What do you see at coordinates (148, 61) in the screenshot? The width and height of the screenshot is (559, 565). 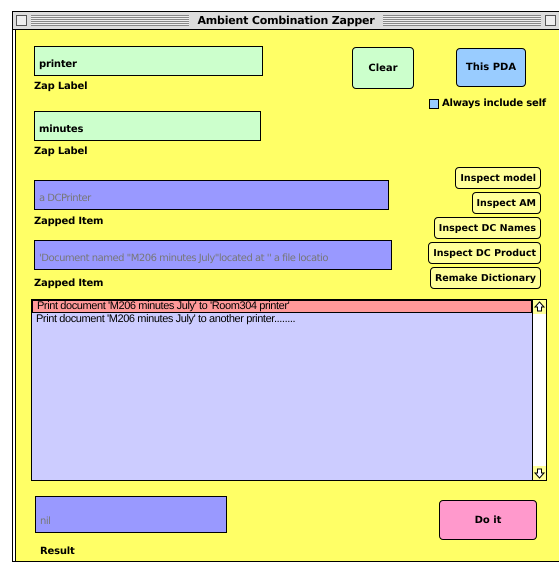 I see `zap-label-field: printer` at bounding box center [148, 61].